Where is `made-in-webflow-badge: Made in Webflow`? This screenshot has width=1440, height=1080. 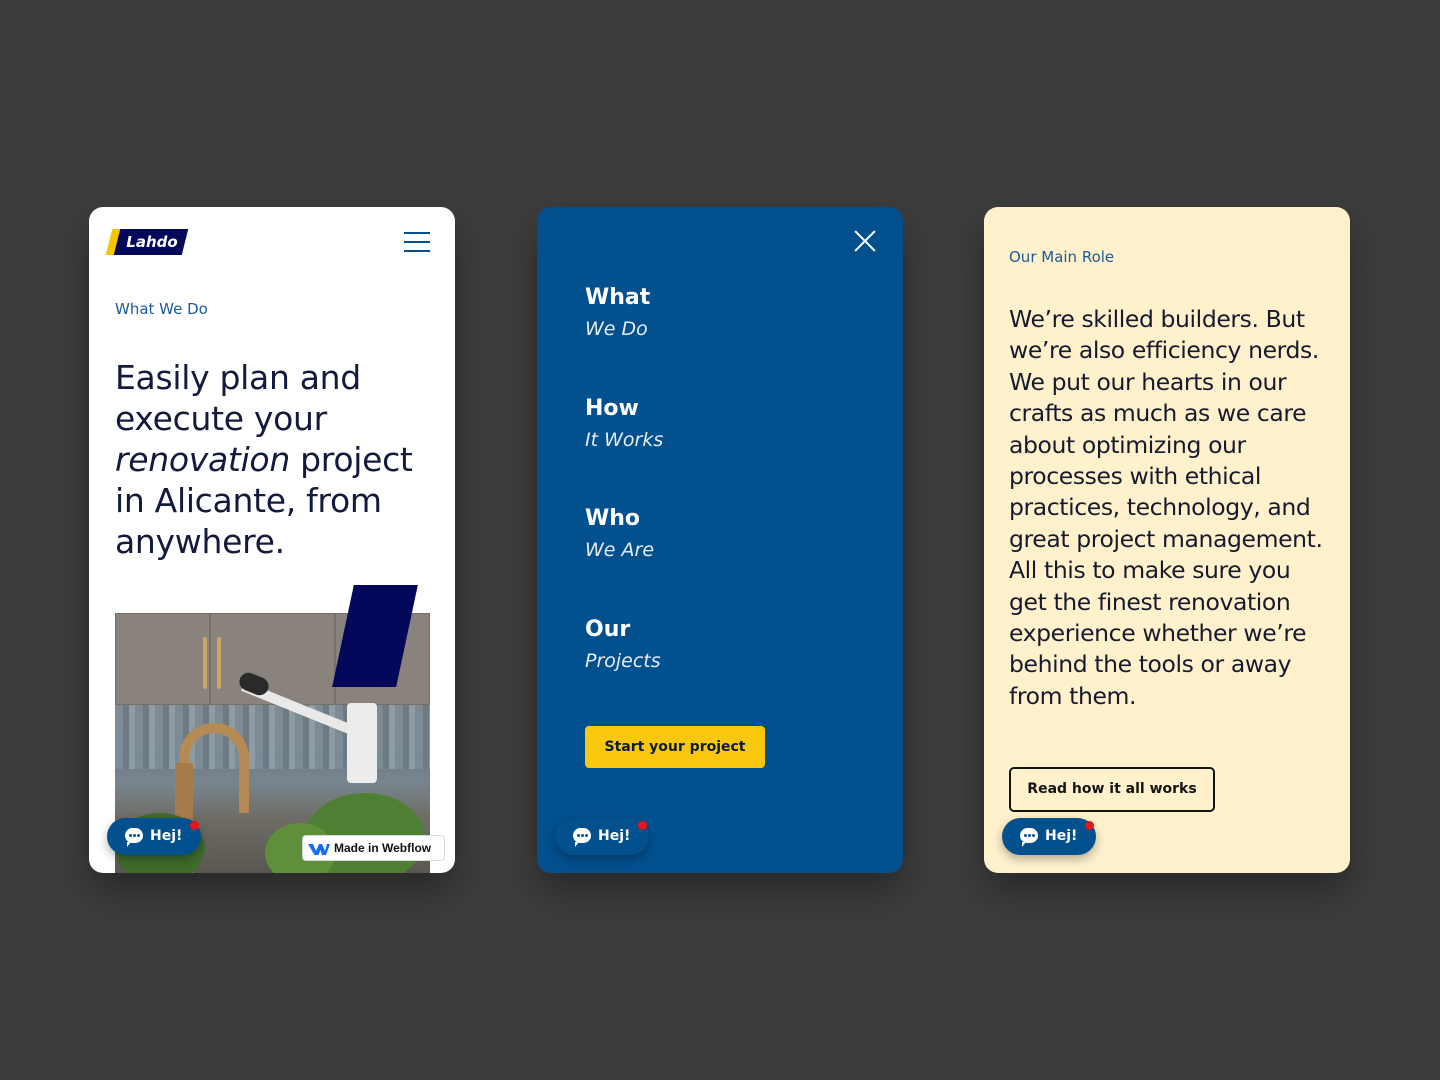
made-in-webflow-badge: Made in Webflow is located at coordinates (373, 848).